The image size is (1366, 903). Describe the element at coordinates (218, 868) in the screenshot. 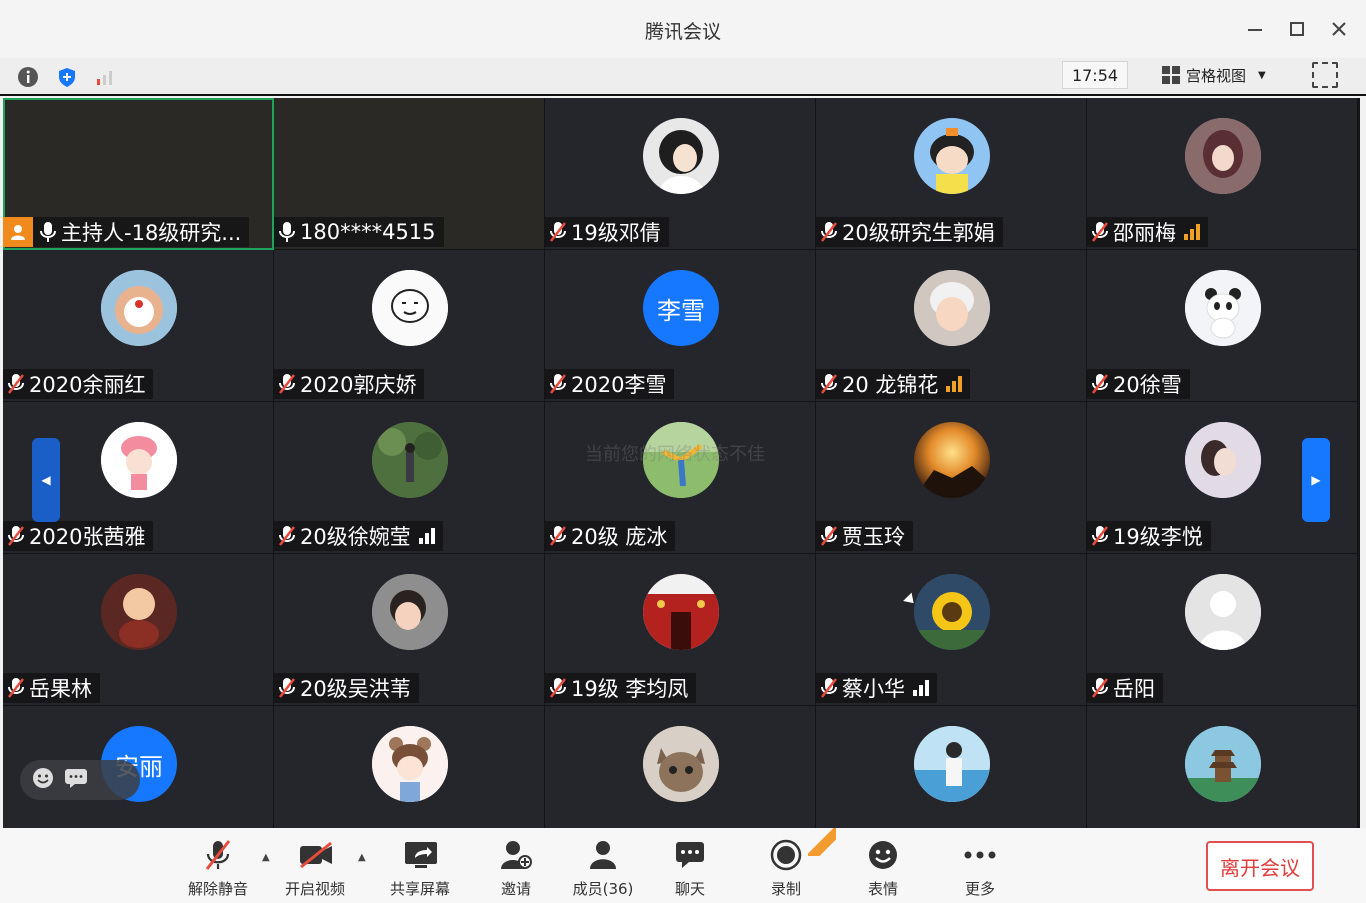

I see `unmute-button: 解除静音` at that location.